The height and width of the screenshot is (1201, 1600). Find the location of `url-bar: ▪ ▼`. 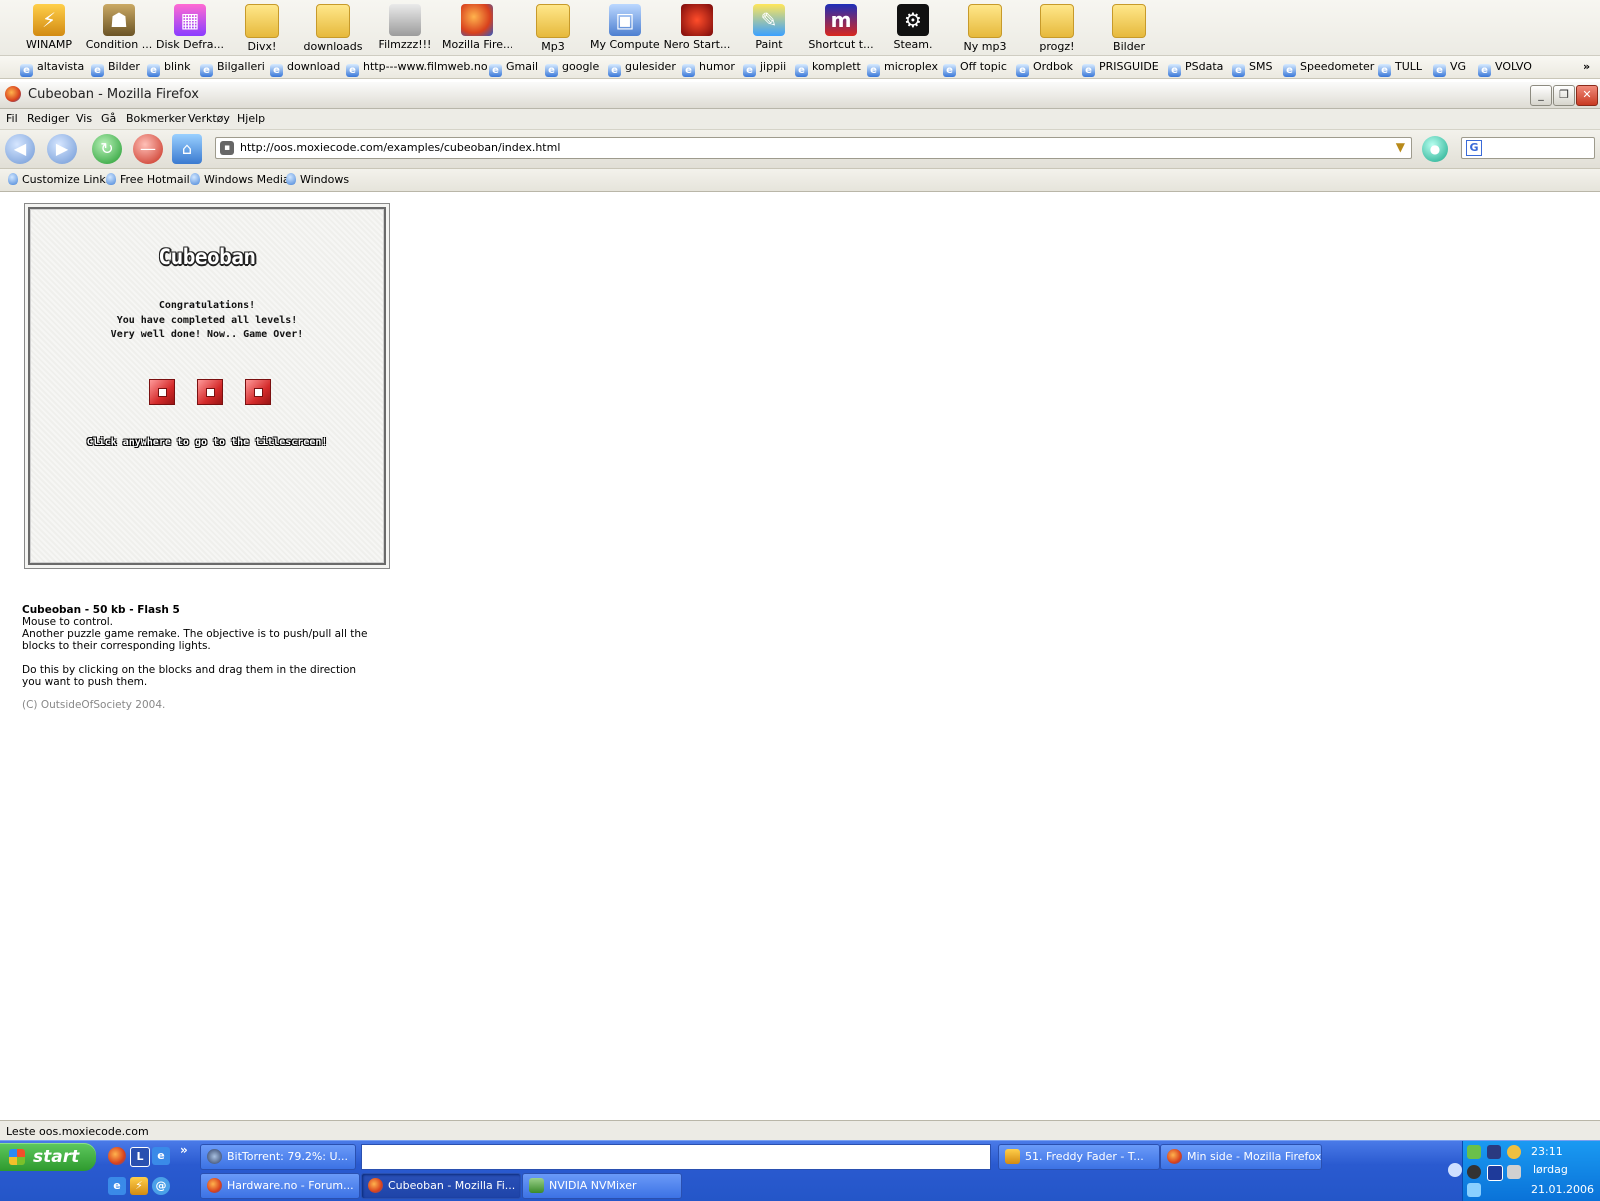

url-bar: ▪ ▼ is located at coordinates (813, 148).